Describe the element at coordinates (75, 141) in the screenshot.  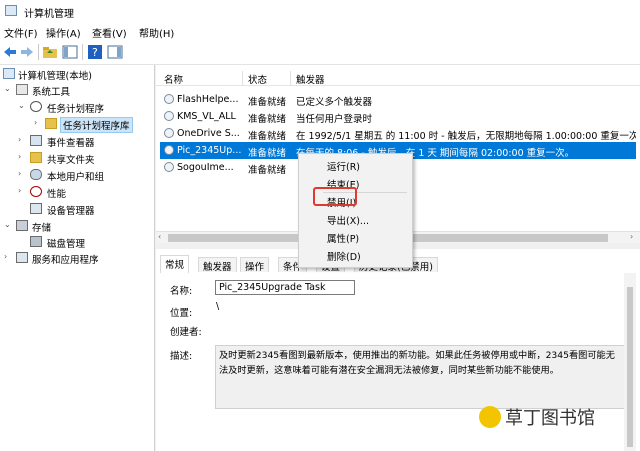
I see `tree-item-event-viewer: › 事件查看器` at that location.